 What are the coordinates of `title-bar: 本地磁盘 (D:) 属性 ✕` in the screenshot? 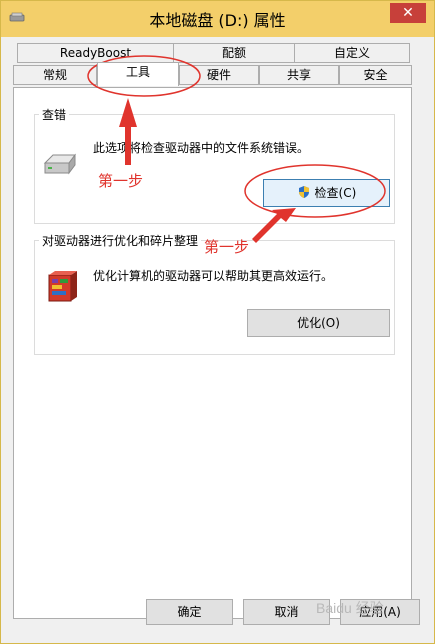 It's located at (217, 19).